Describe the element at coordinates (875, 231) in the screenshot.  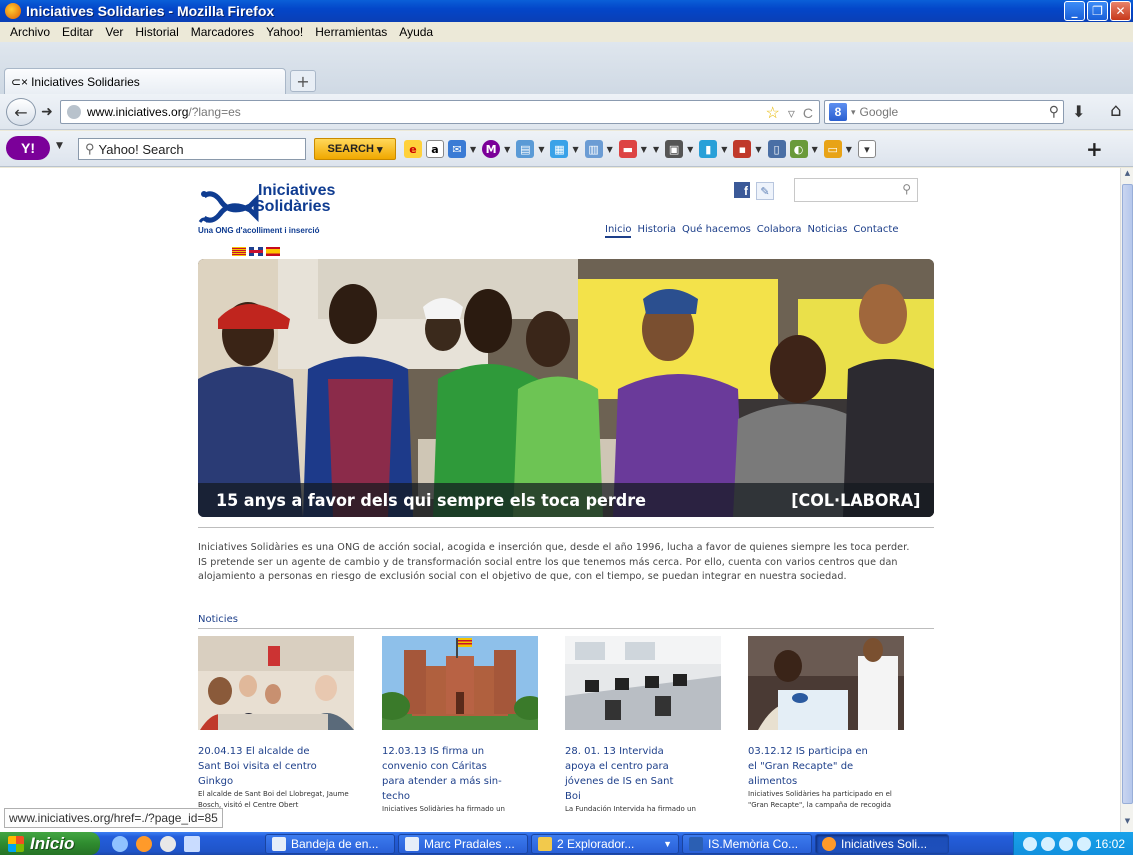
I see `nav-contacte: Contacte` at that location.